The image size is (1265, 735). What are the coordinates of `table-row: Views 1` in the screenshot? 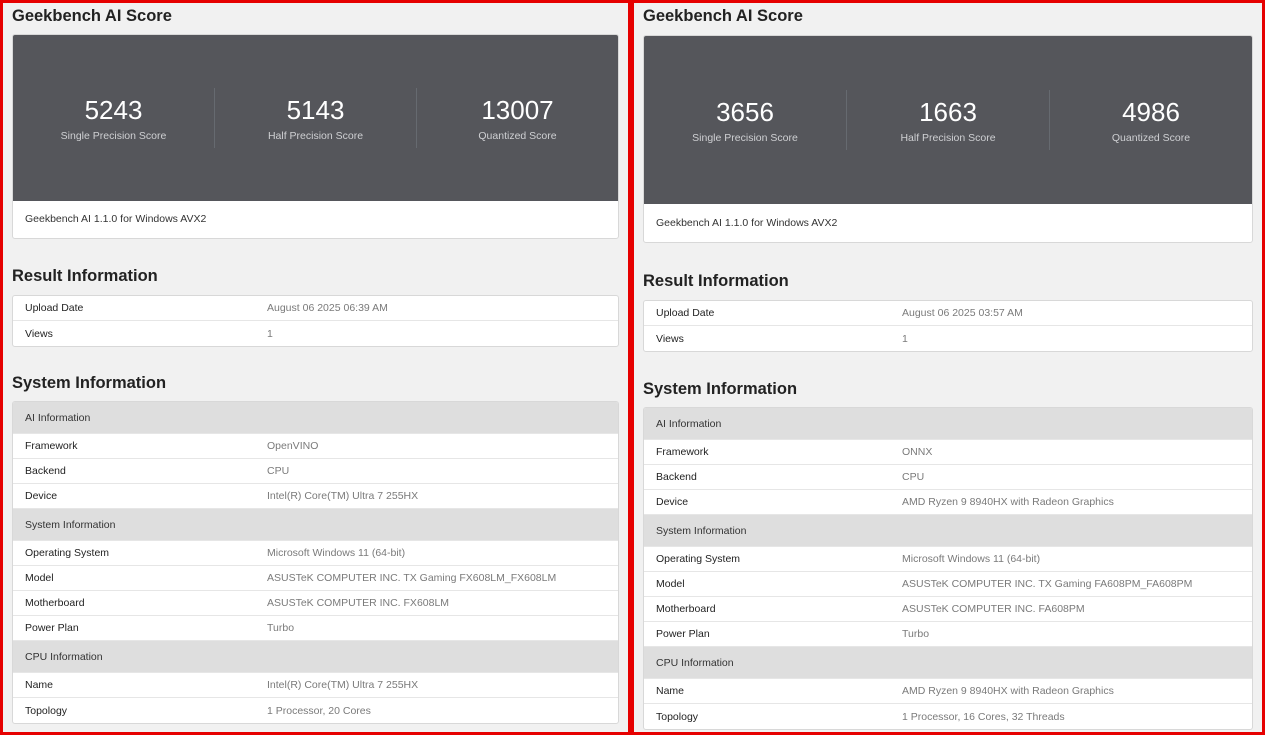 It's located at (315, 333).